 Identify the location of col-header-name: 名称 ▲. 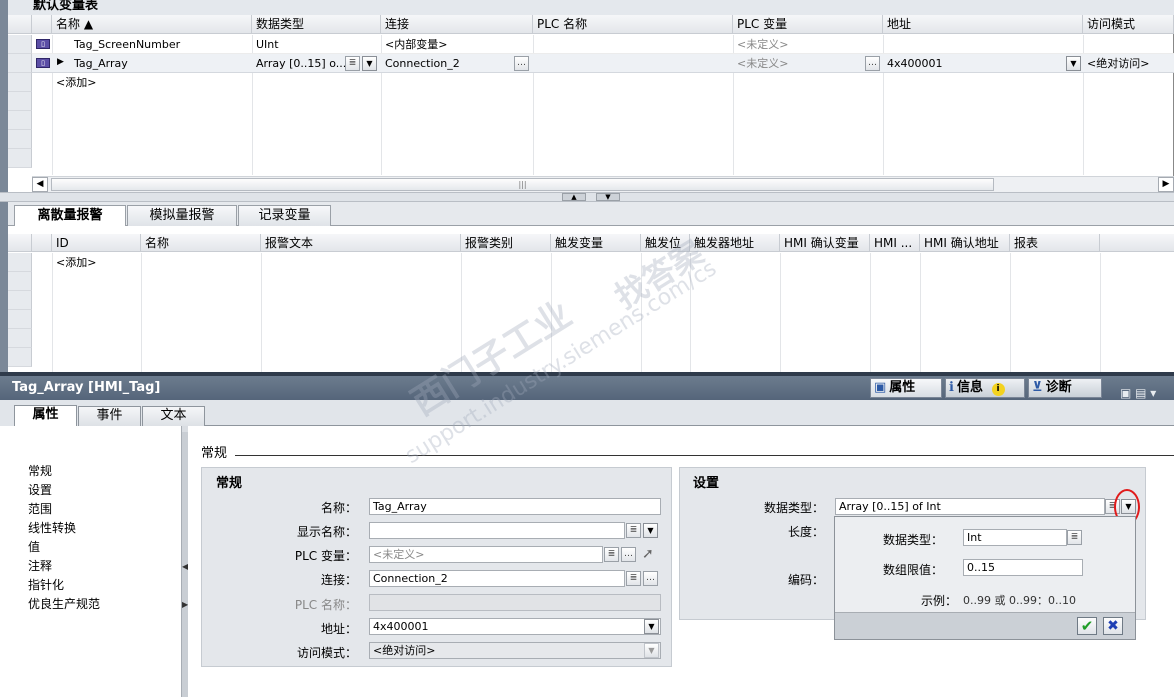
(152, 24).